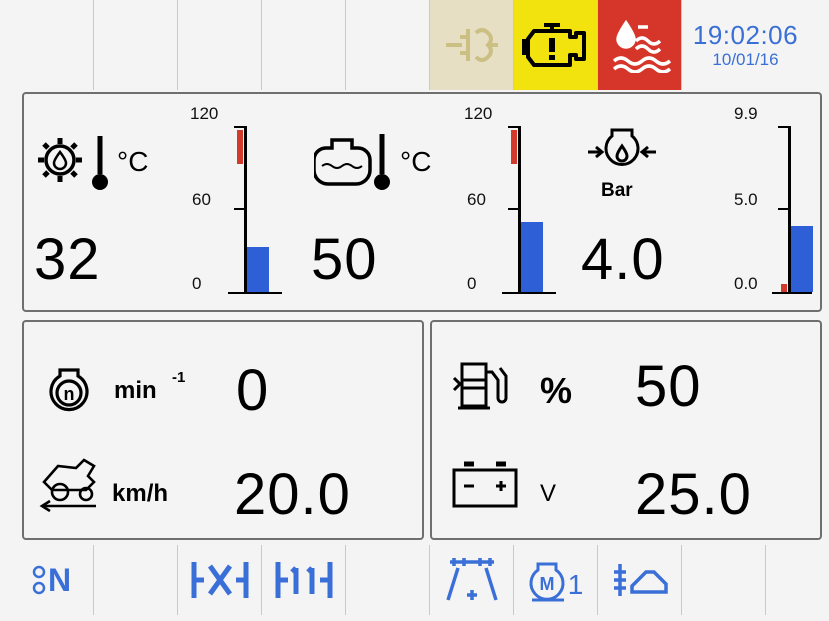 The height and width of the screenshot is (621, 829). I want to click on gauge-3-bar, so click(793, 210).